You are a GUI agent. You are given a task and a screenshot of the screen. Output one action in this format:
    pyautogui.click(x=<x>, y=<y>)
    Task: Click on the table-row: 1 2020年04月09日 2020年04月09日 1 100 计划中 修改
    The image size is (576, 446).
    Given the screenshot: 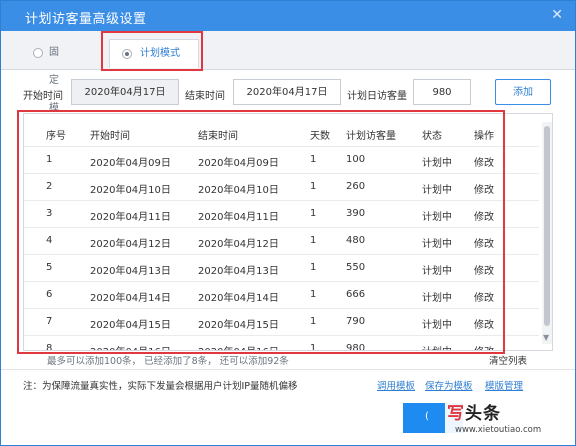 What is the action you would take?
    pyautogui.click(x=281, y=160)
    